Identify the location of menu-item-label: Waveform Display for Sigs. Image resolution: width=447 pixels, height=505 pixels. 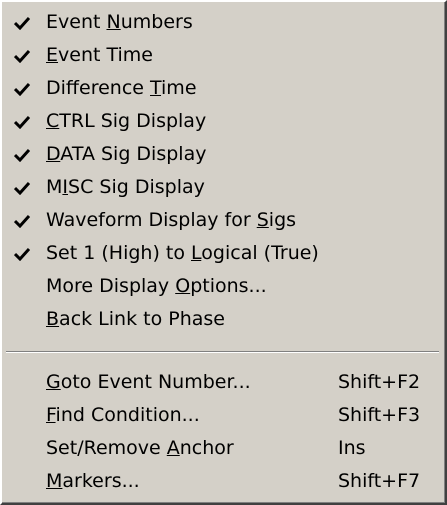
(171, 220).